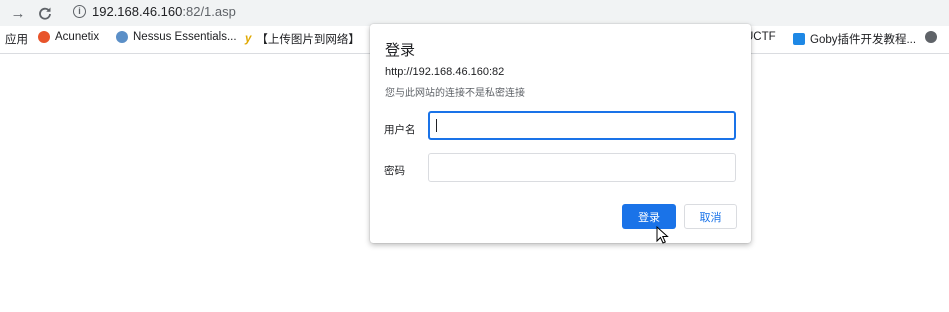 This screenshot has height=312, width=949. Describe the element at coordinates (308, 40) in the screenshot. I see `bookmark-label: 【上传图片到网络】` at that location.